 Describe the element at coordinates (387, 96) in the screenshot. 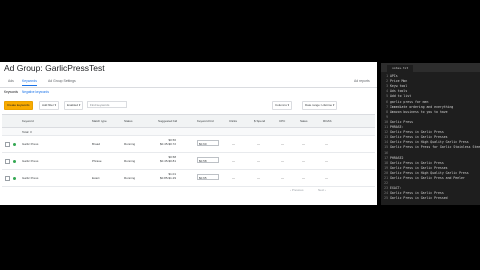

I see `line-number: 5` at that location.